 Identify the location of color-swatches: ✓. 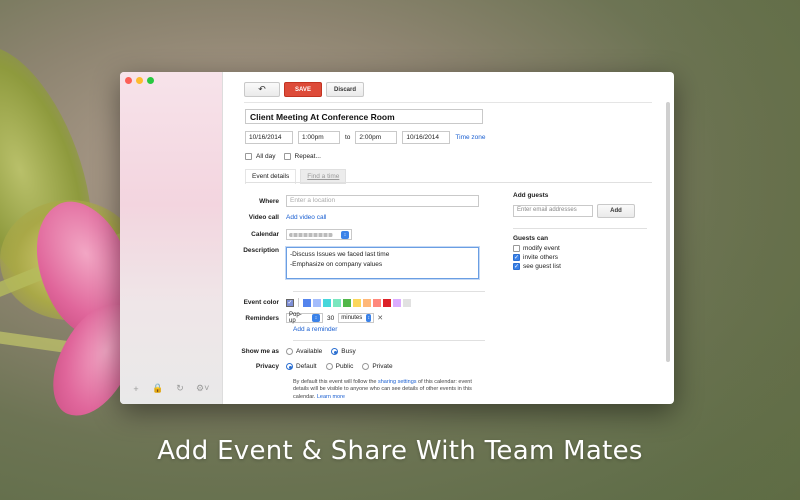
(348, 302).